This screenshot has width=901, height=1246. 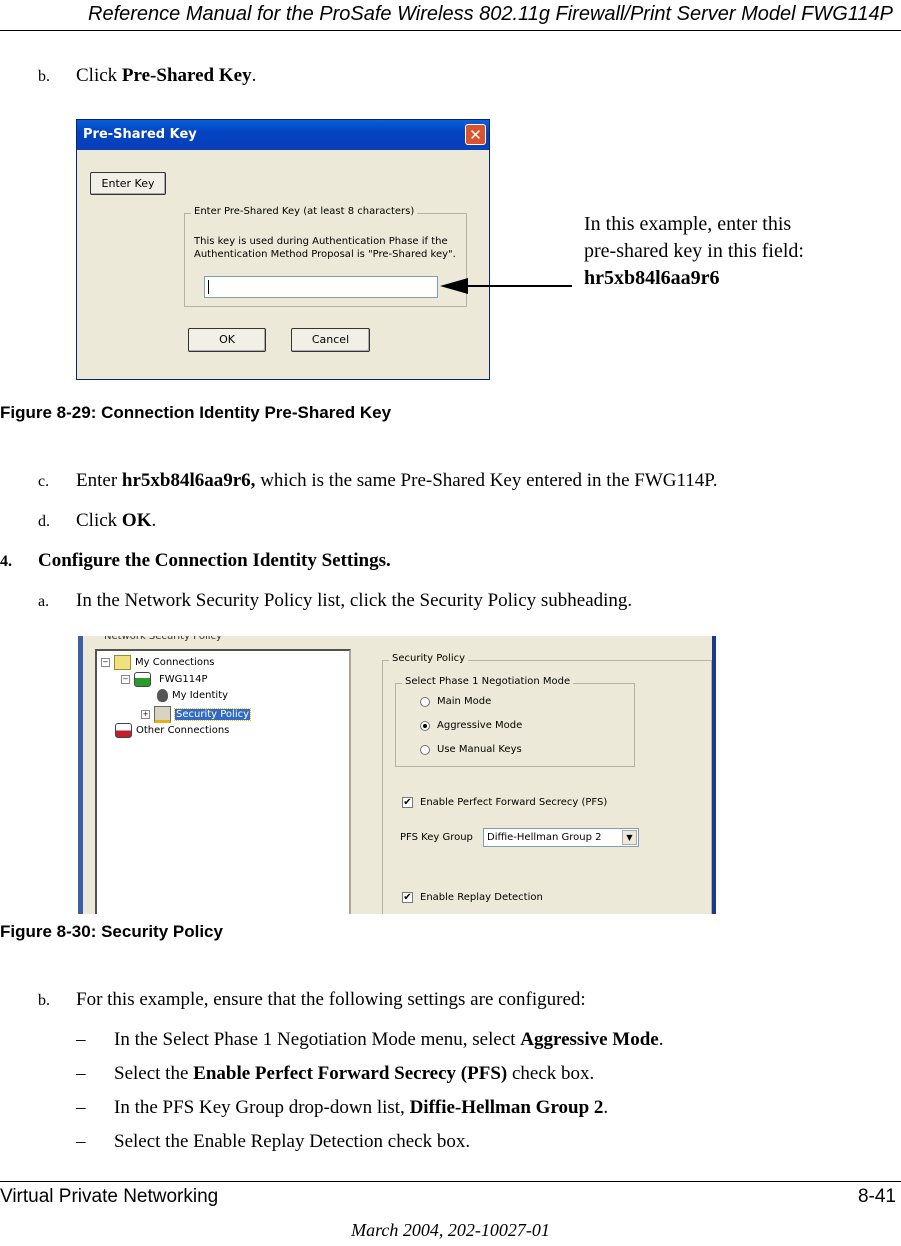 I want to click on radio-main-mode: Main Mode, so click(x=455, y=701).